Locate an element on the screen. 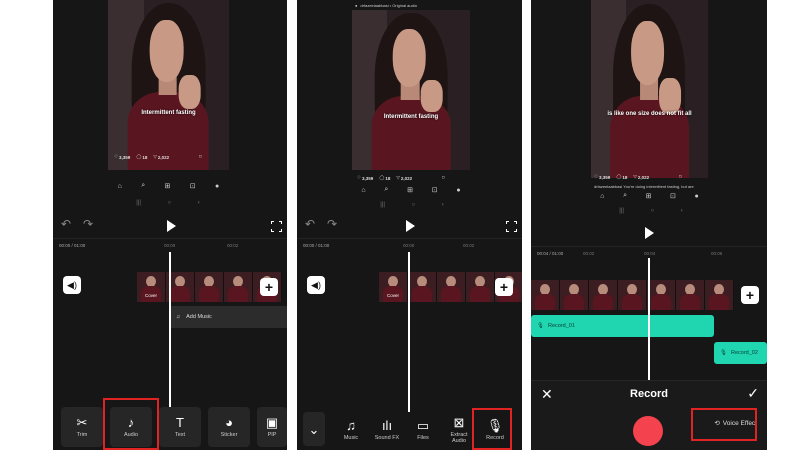 The height and width of the screenshot is (450, 800). collapse-button: ⌄ is located at coordinates (314, 429).